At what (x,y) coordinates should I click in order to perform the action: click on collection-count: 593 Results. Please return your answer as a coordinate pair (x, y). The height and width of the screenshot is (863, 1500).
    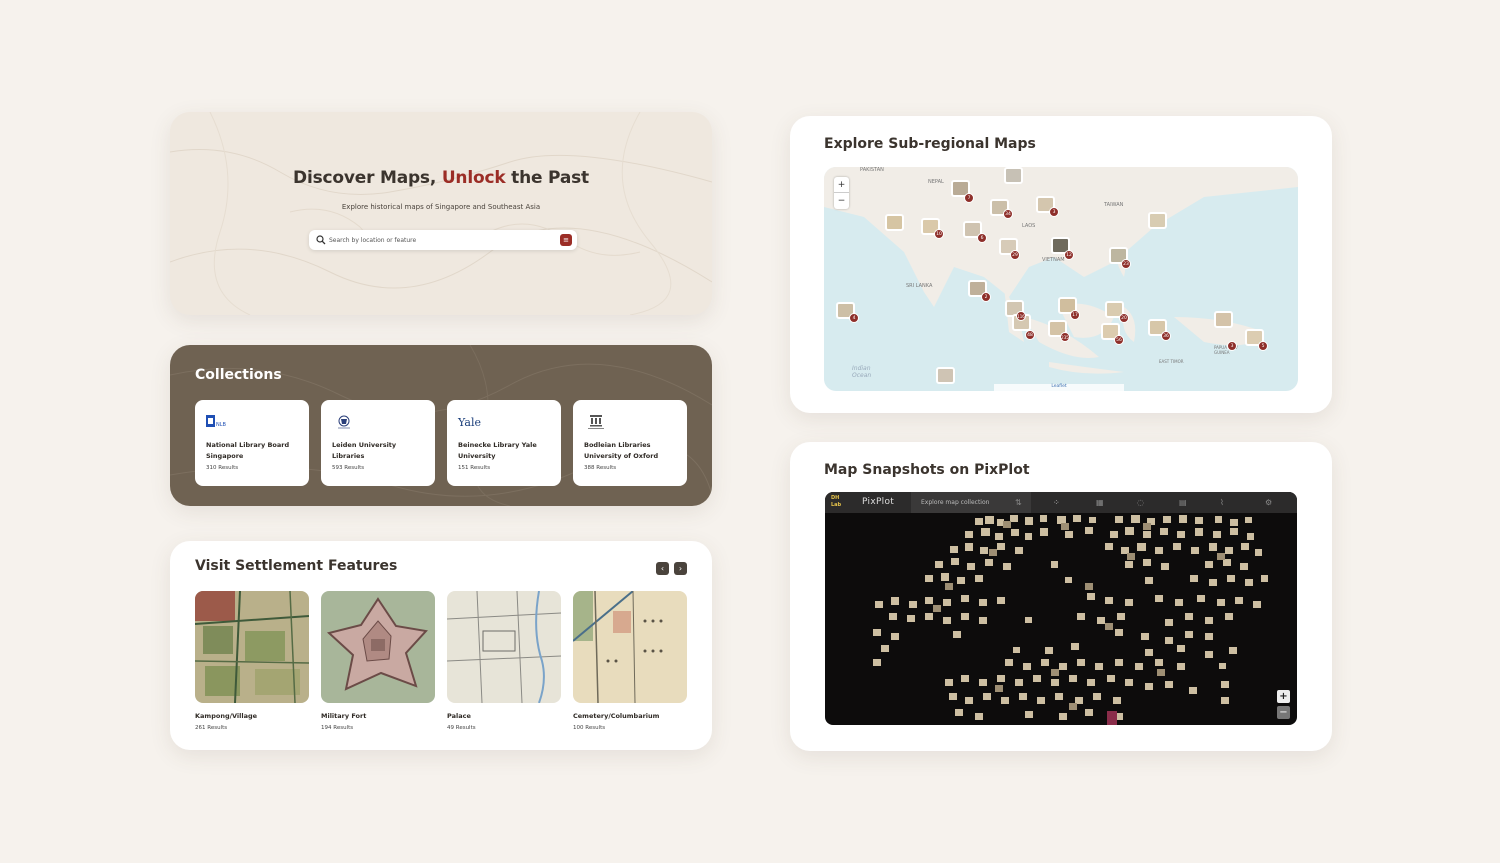
    Looking at the image, I should click on (348, 468).